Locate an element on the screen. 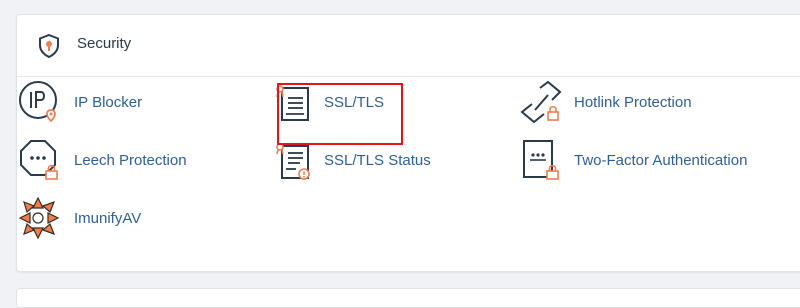 This screenshot has width=800, height=308. two-factor-authentication-label: Two-Factor Authentication is located at coordinates (661, 160).